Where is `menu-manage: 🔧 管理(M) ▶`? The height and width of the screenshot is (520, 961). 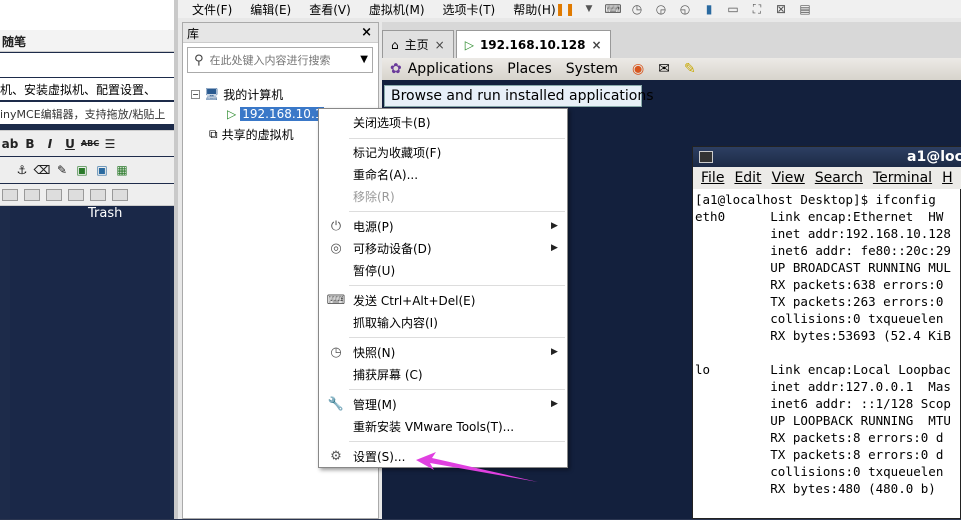
menu-manage: 🔧 管理(M) ▶ is located at coordinates (443, 404).